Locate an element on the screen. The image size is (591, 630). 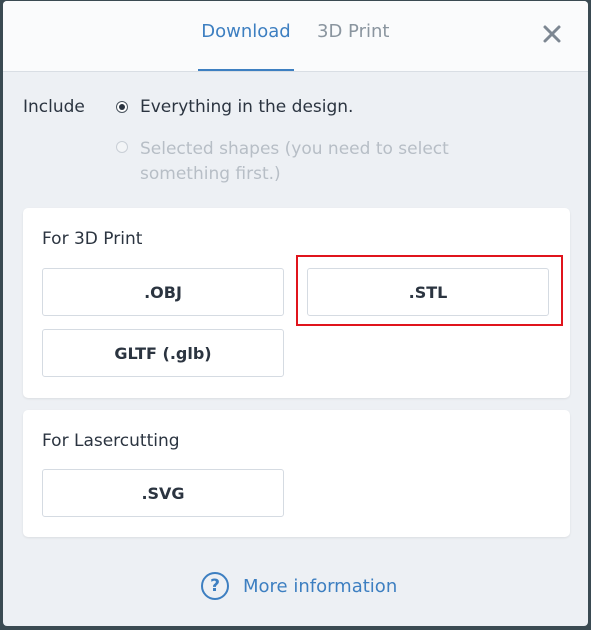
section-title-lasercutting: For Lasercutting is located at coordinates (111, 441).